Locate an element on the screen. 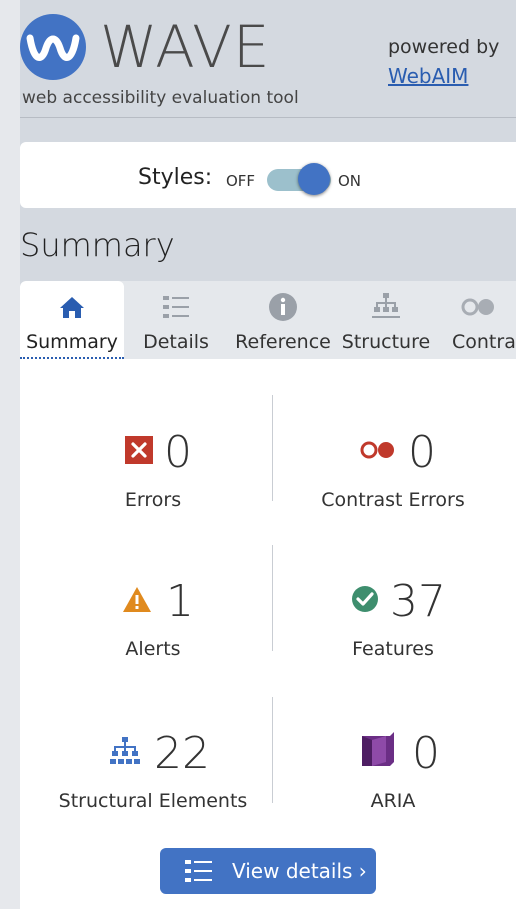 The width and height of the screenshot is (516, 909). powered-by-text: powered by is located at coordinates (444, 47).